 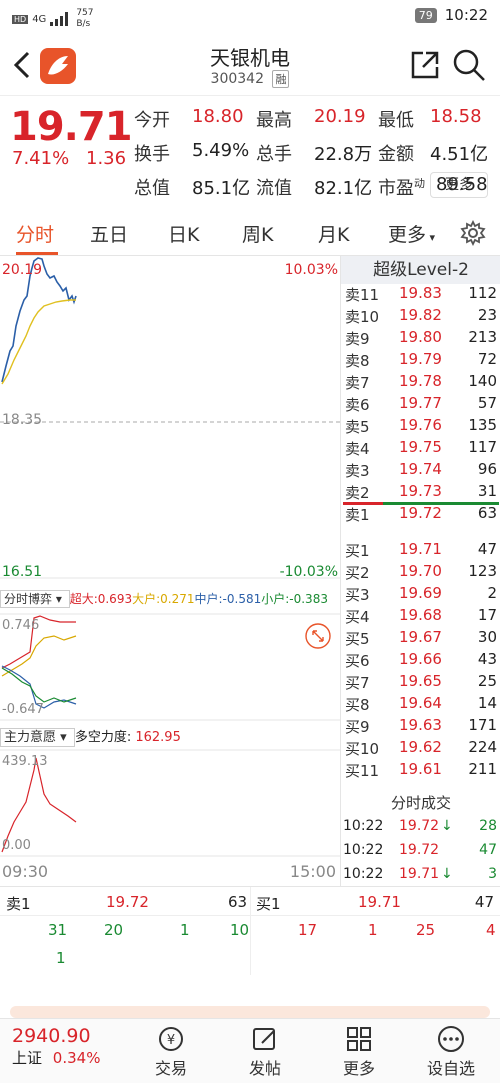 What do you see at coordinates (420, 293) in the screenshot?
I see `ask-row: 卖11 19.83 112` at bounding box center [420, 293].